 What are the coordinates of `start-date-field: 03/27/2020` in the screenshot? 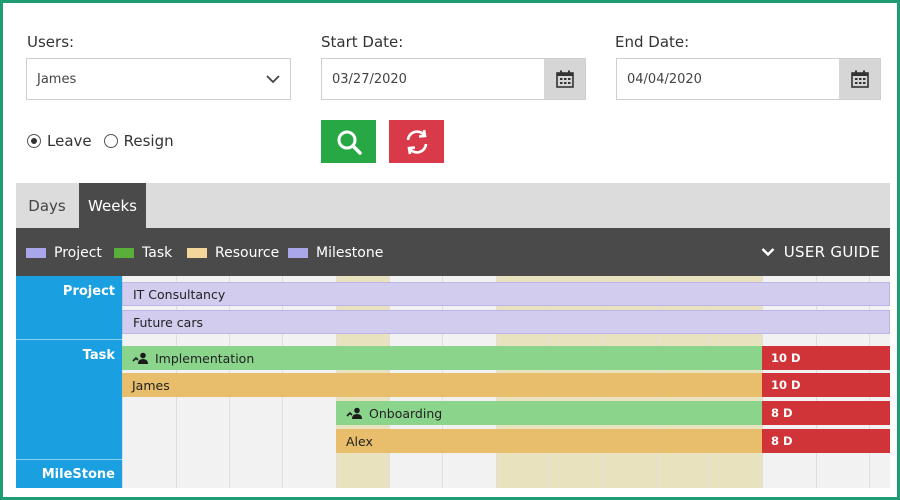 It's located at (453, 79).